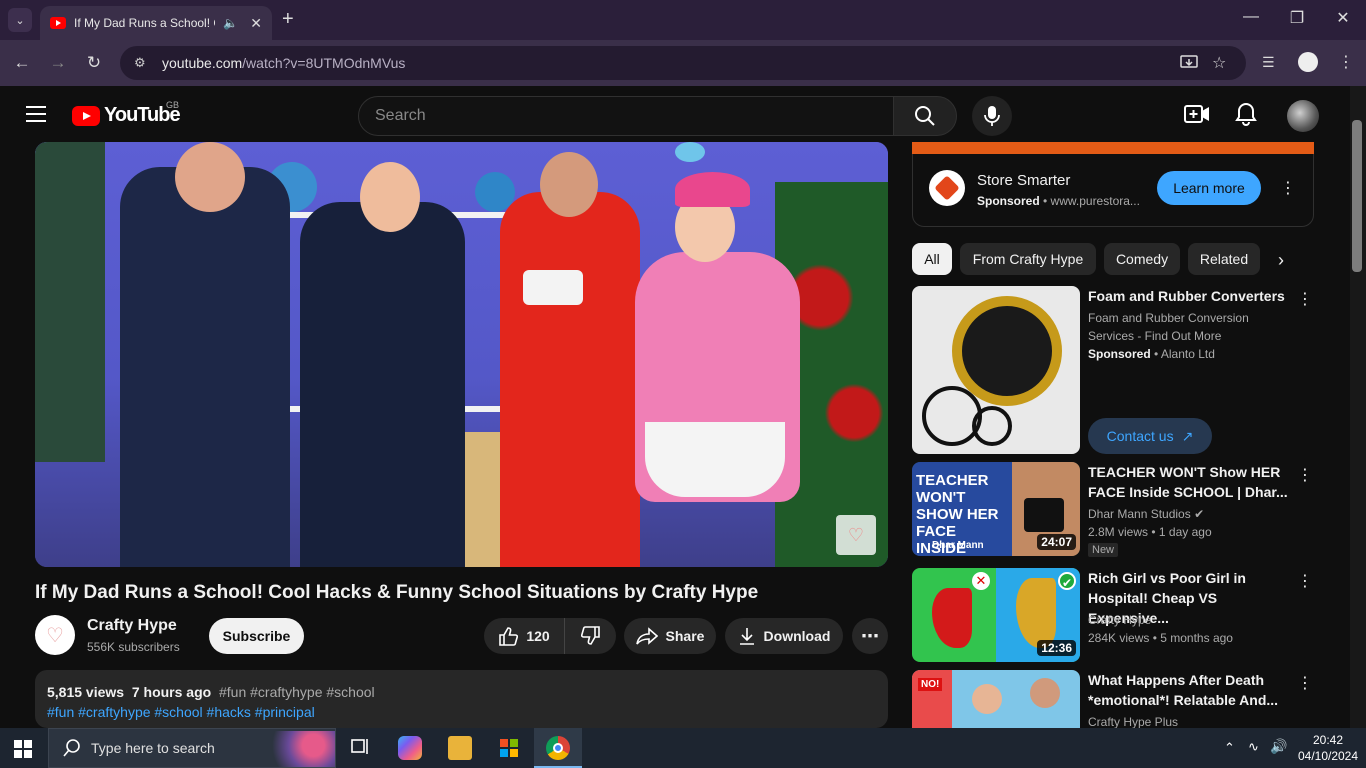 This screenshot has height=768, width=1366. Describe the element at coordinates (558, 748) in the screenshot. I see `chrome-taskbar-button` at that location.